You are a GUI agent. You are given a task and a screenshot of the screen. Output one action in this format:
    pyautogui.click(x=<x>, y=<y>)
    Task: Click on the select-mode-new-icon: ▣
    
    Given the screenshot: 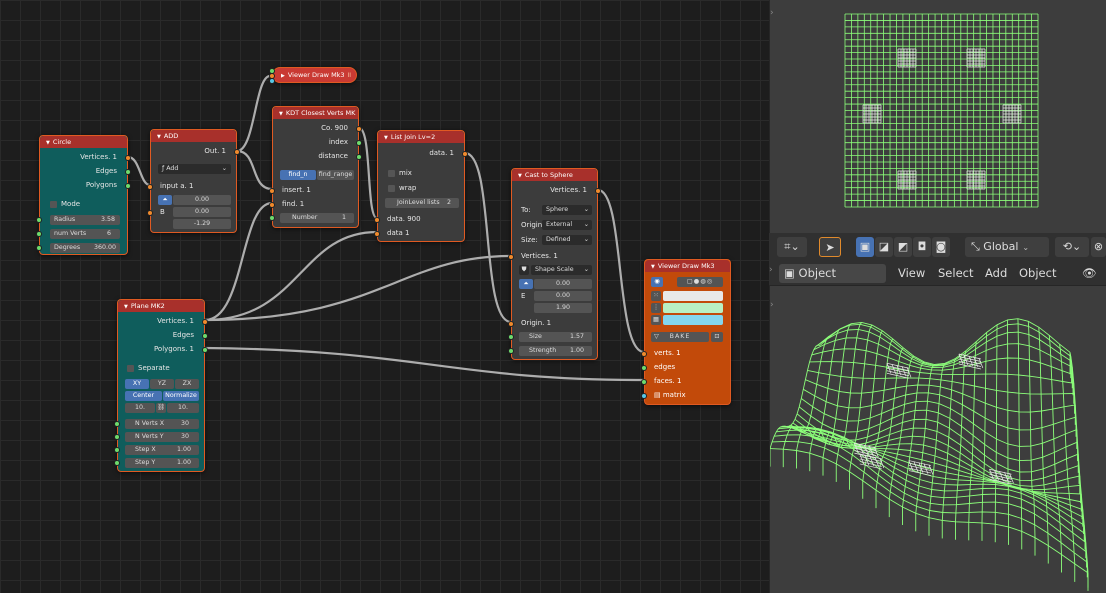 What is the action you would take?
    pyautogui.click(x=865, y=247)
    